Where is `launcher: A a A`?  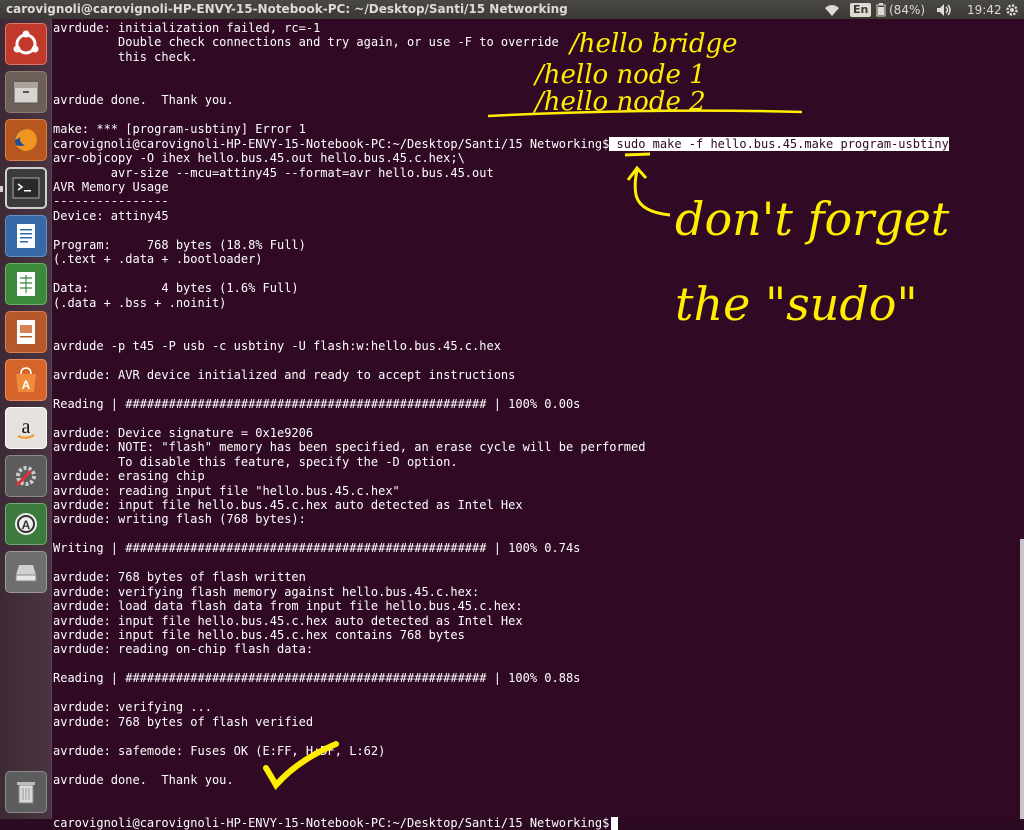 launcher: A a A is located at coordinates (26, 419).